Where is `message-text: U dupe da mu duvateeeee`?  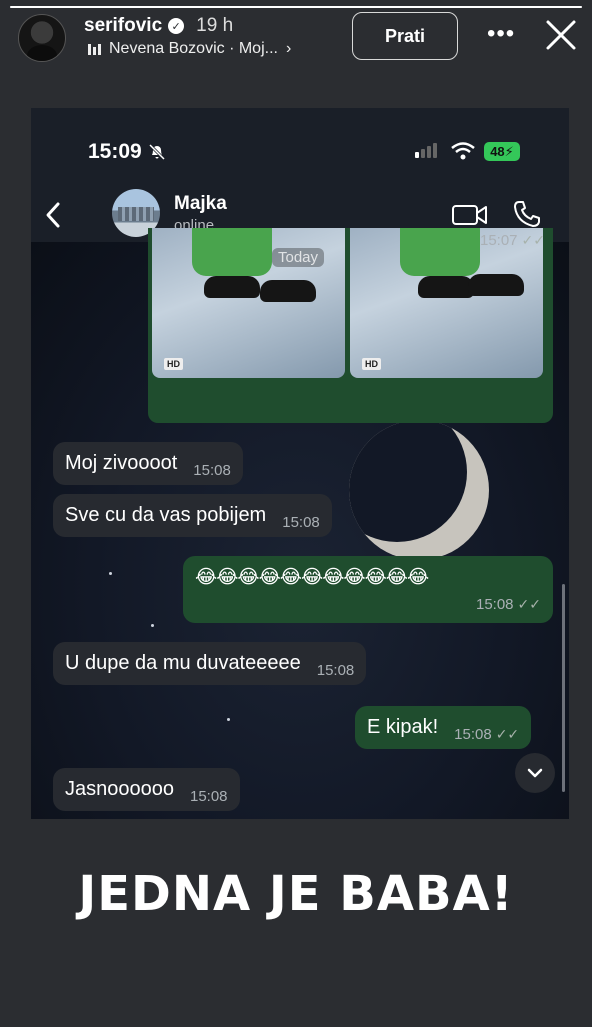
message-text: U dupe da mu duvateeeee is located at coordinates (183, 663).